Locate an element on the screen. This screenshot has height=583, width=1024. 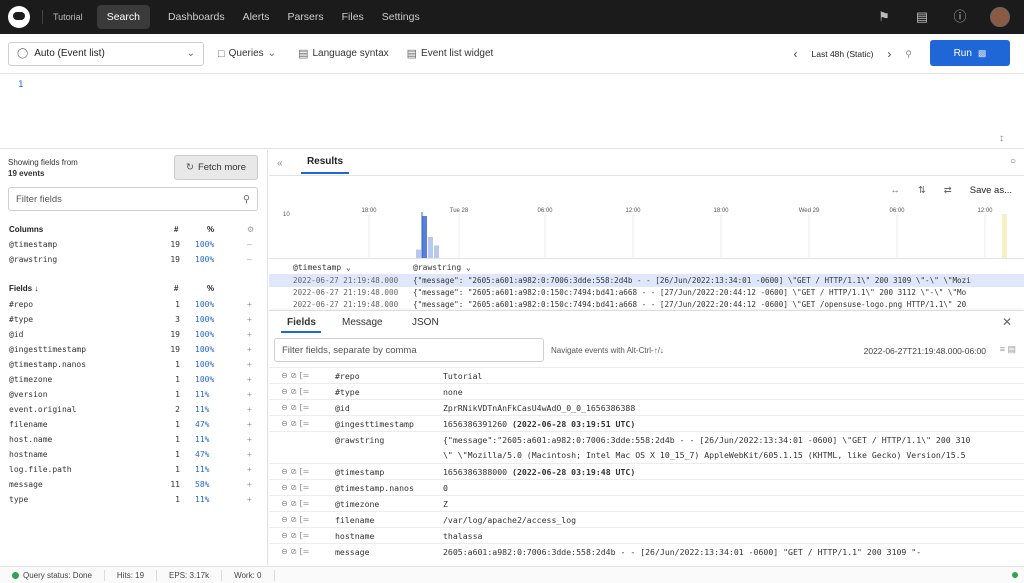
field-row: @ingesttimestamp 19 100% + is located at coordinates (135, 352).